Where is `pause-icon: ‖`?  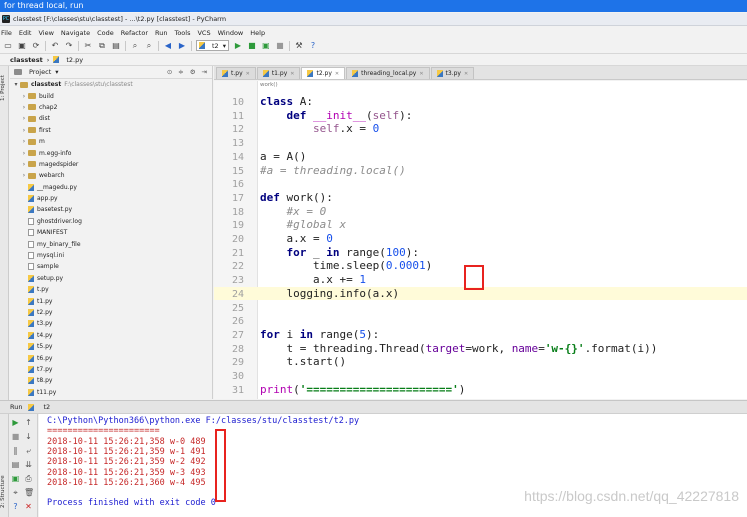
pause-icon: ‖ is located at coordinates (15, 450).